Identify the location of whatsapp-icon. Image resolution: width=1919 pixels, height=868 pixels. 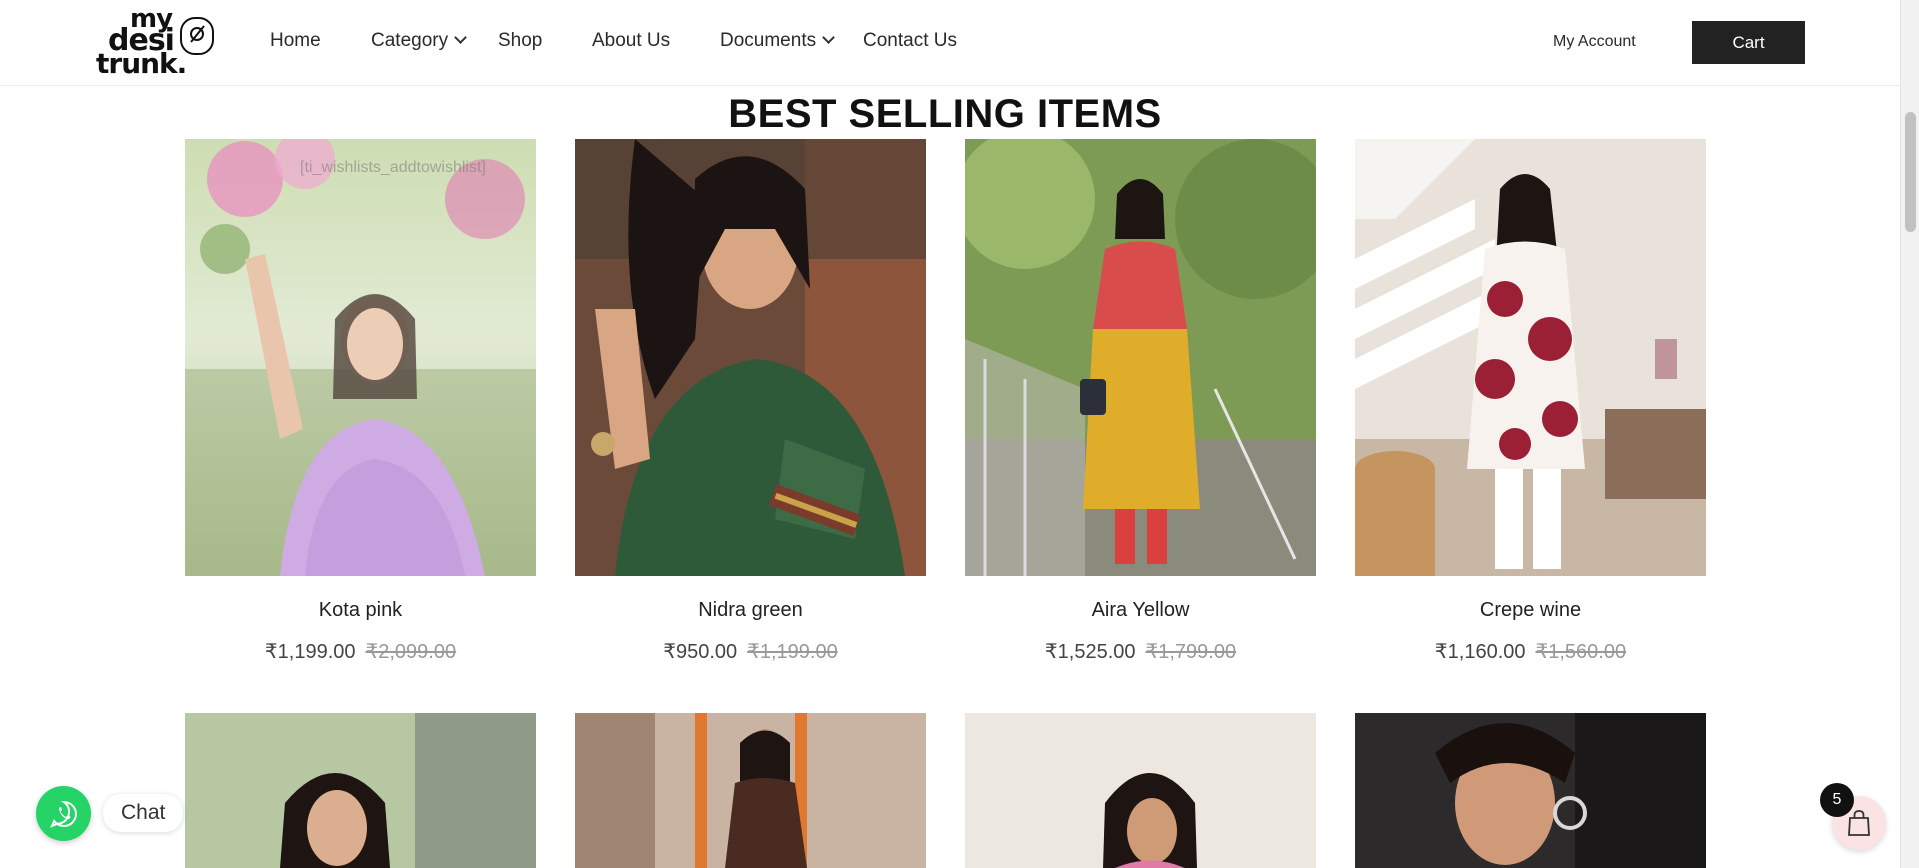
(63, 814).